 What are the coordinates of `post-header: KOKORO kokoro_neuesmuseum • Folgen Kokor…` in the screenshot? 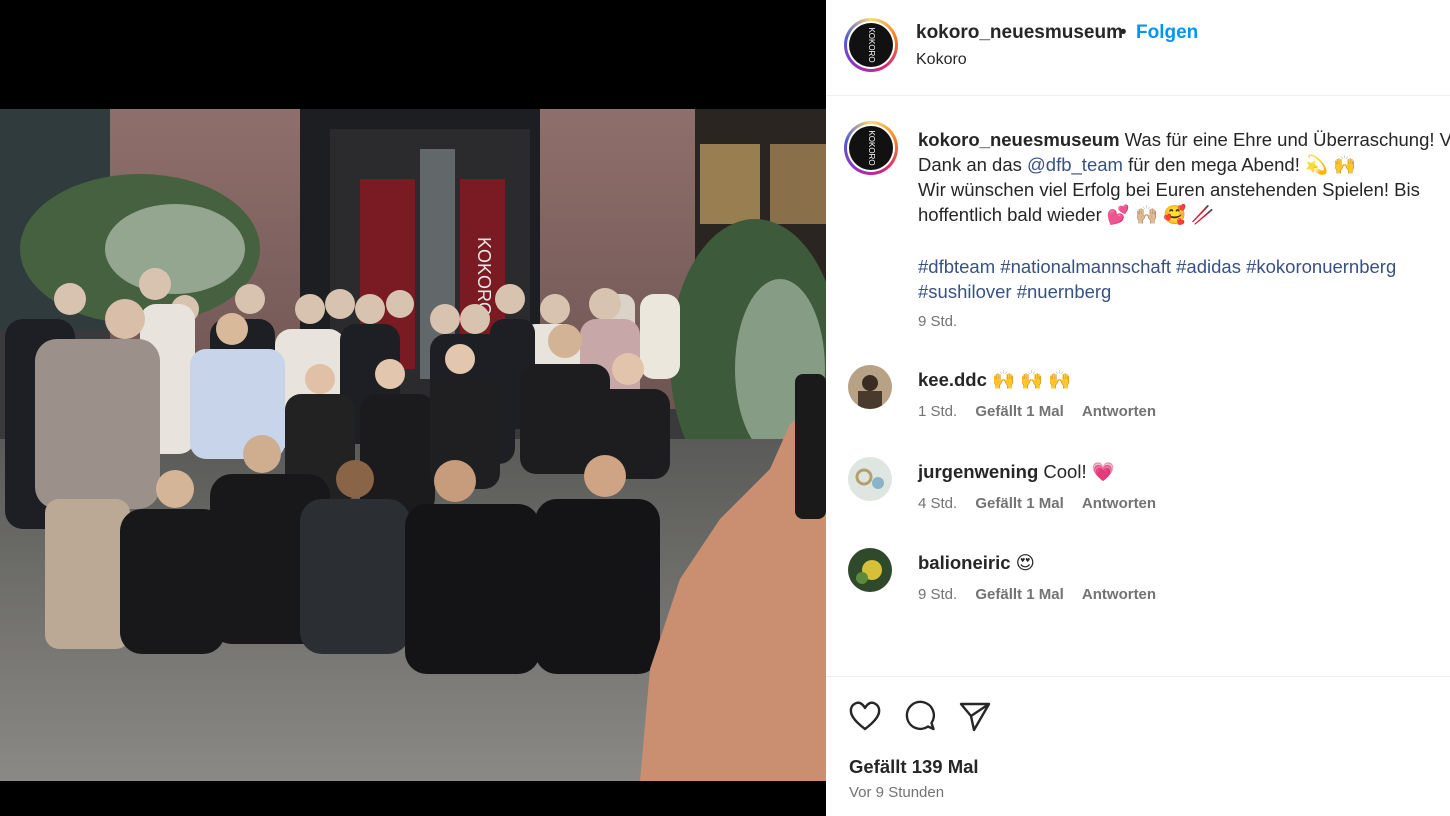 It's located at (1138, 48).